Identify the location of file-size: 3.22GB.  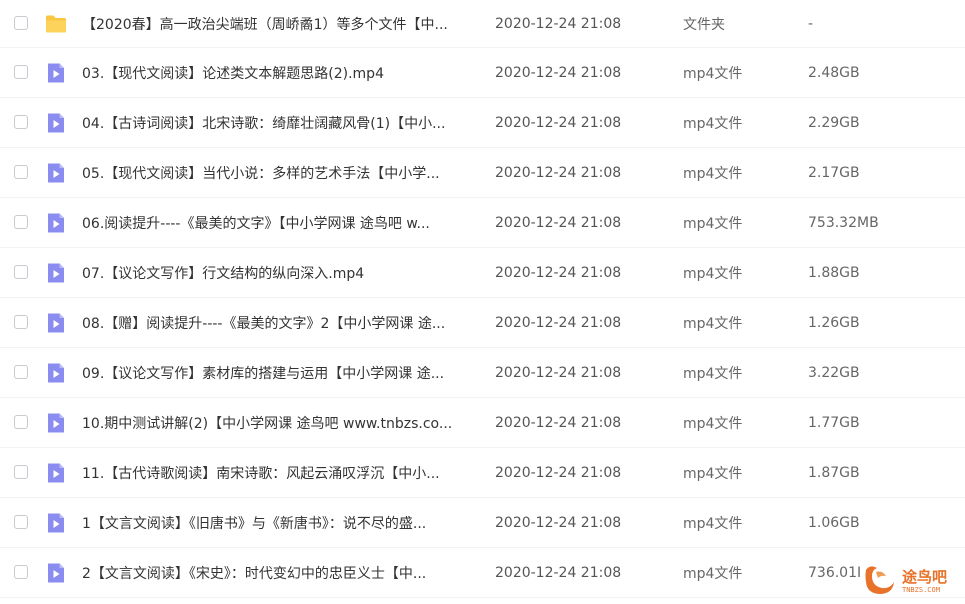
(834, 372).